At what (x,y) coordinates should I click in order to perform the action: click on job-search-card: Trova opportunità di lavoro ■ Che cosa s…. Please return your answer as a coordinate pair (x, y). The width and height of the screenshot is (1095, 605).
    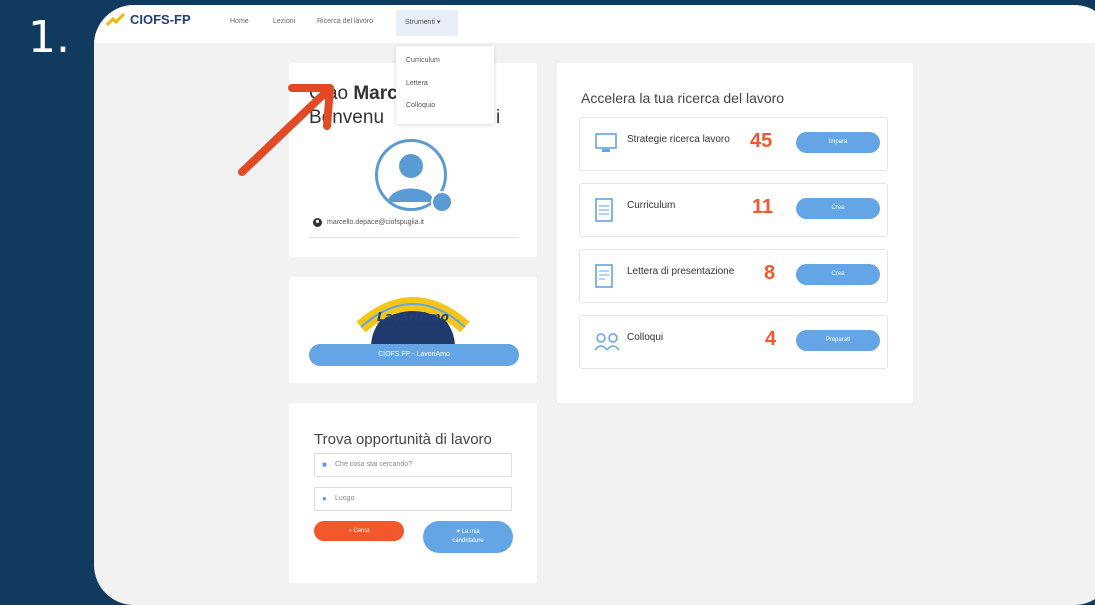
    Looking at the image, I should click on (413, 493).